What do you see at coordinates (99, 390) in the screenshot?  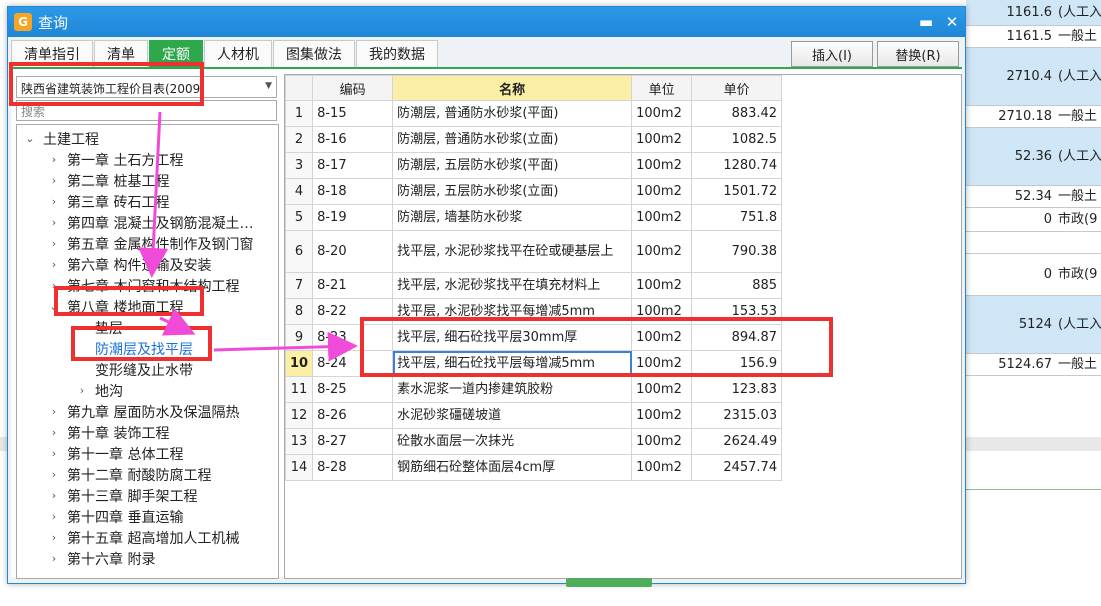 I see `tree-item: › 地沟` at bounding box center [99, 390].